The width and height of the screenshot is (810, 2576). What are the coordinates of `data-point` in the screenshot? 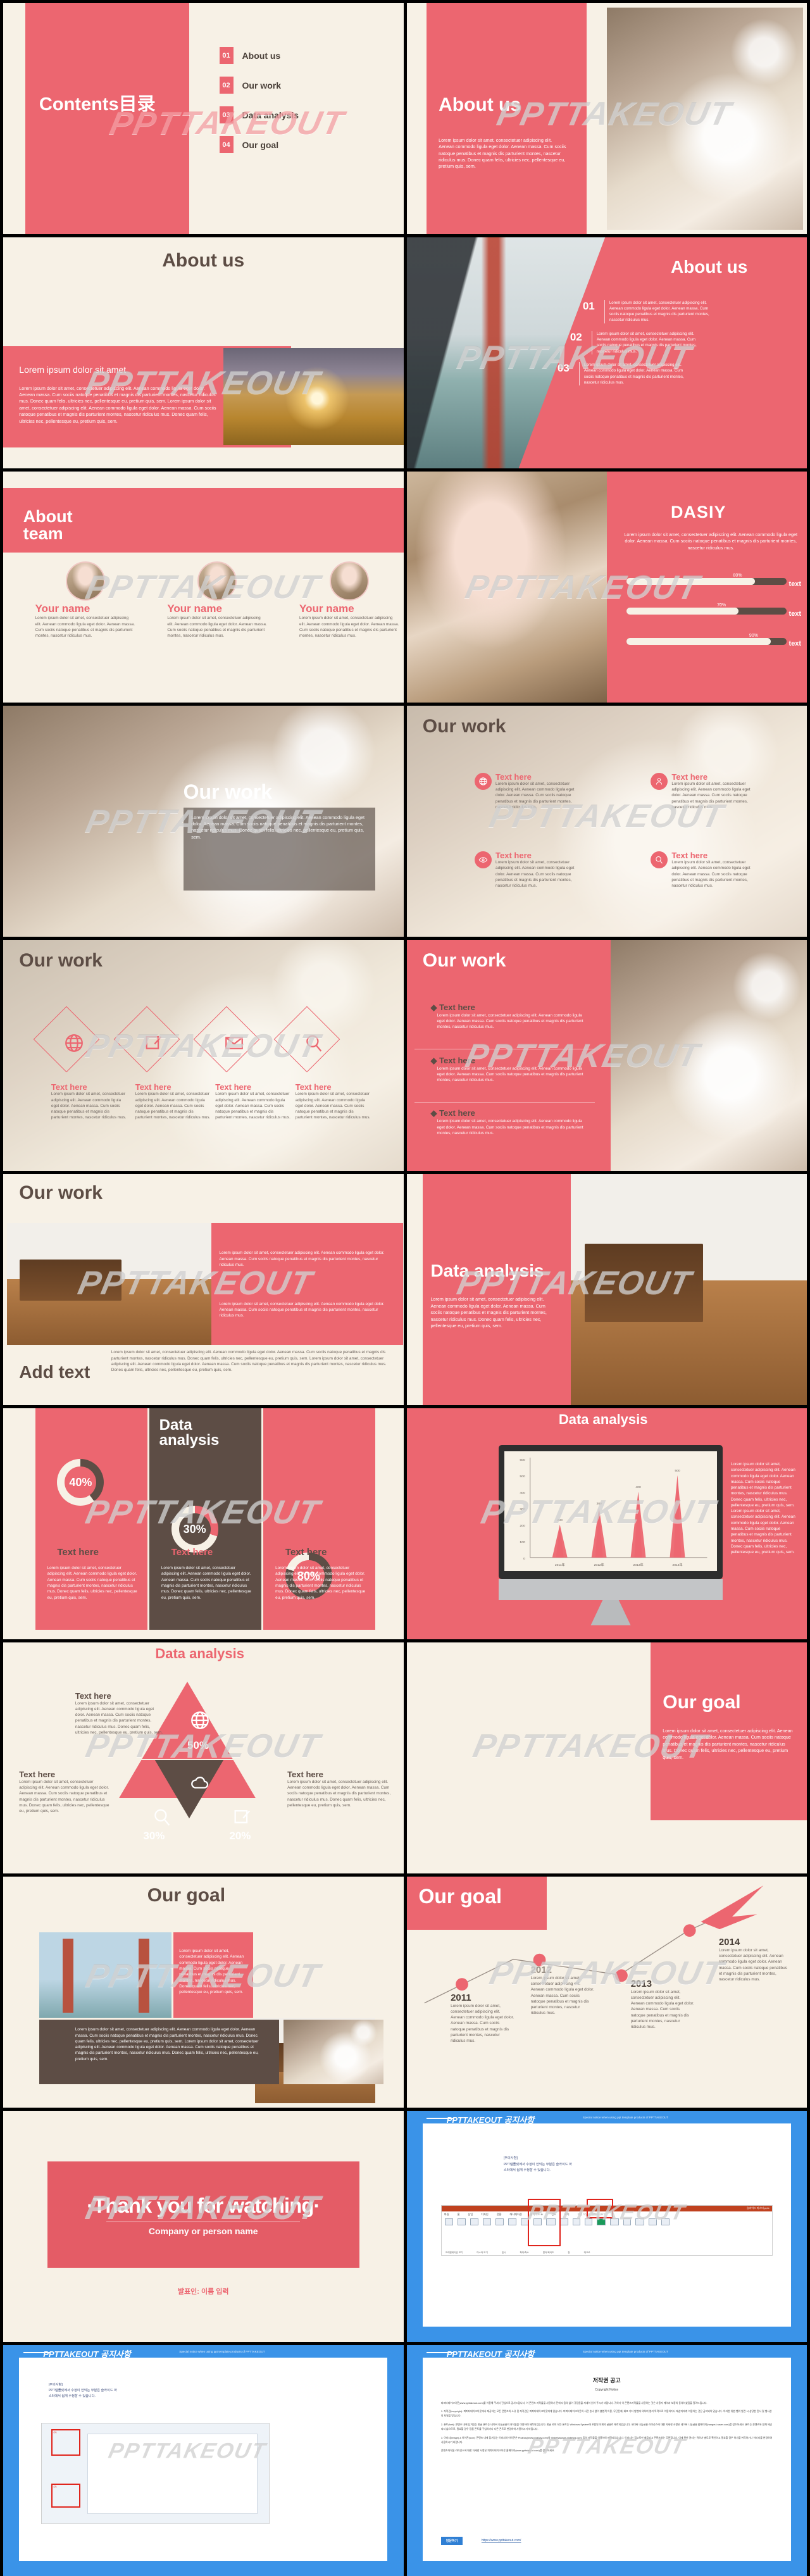 It's located at (621, 1976).